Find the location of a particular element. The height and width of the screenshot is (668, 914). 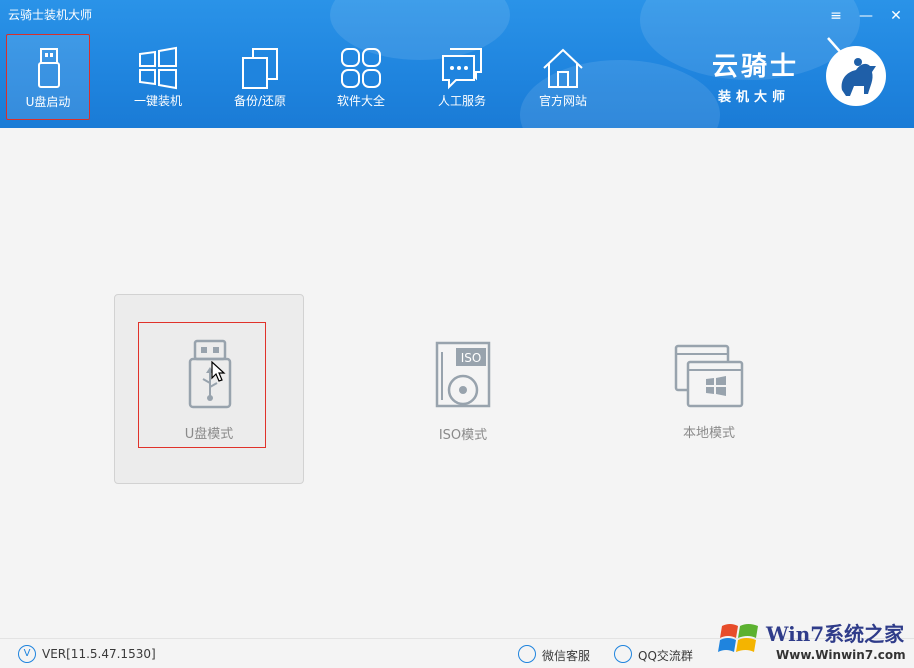

nav-one-click-install: 一键装机 is located at coordinates (158, 77).